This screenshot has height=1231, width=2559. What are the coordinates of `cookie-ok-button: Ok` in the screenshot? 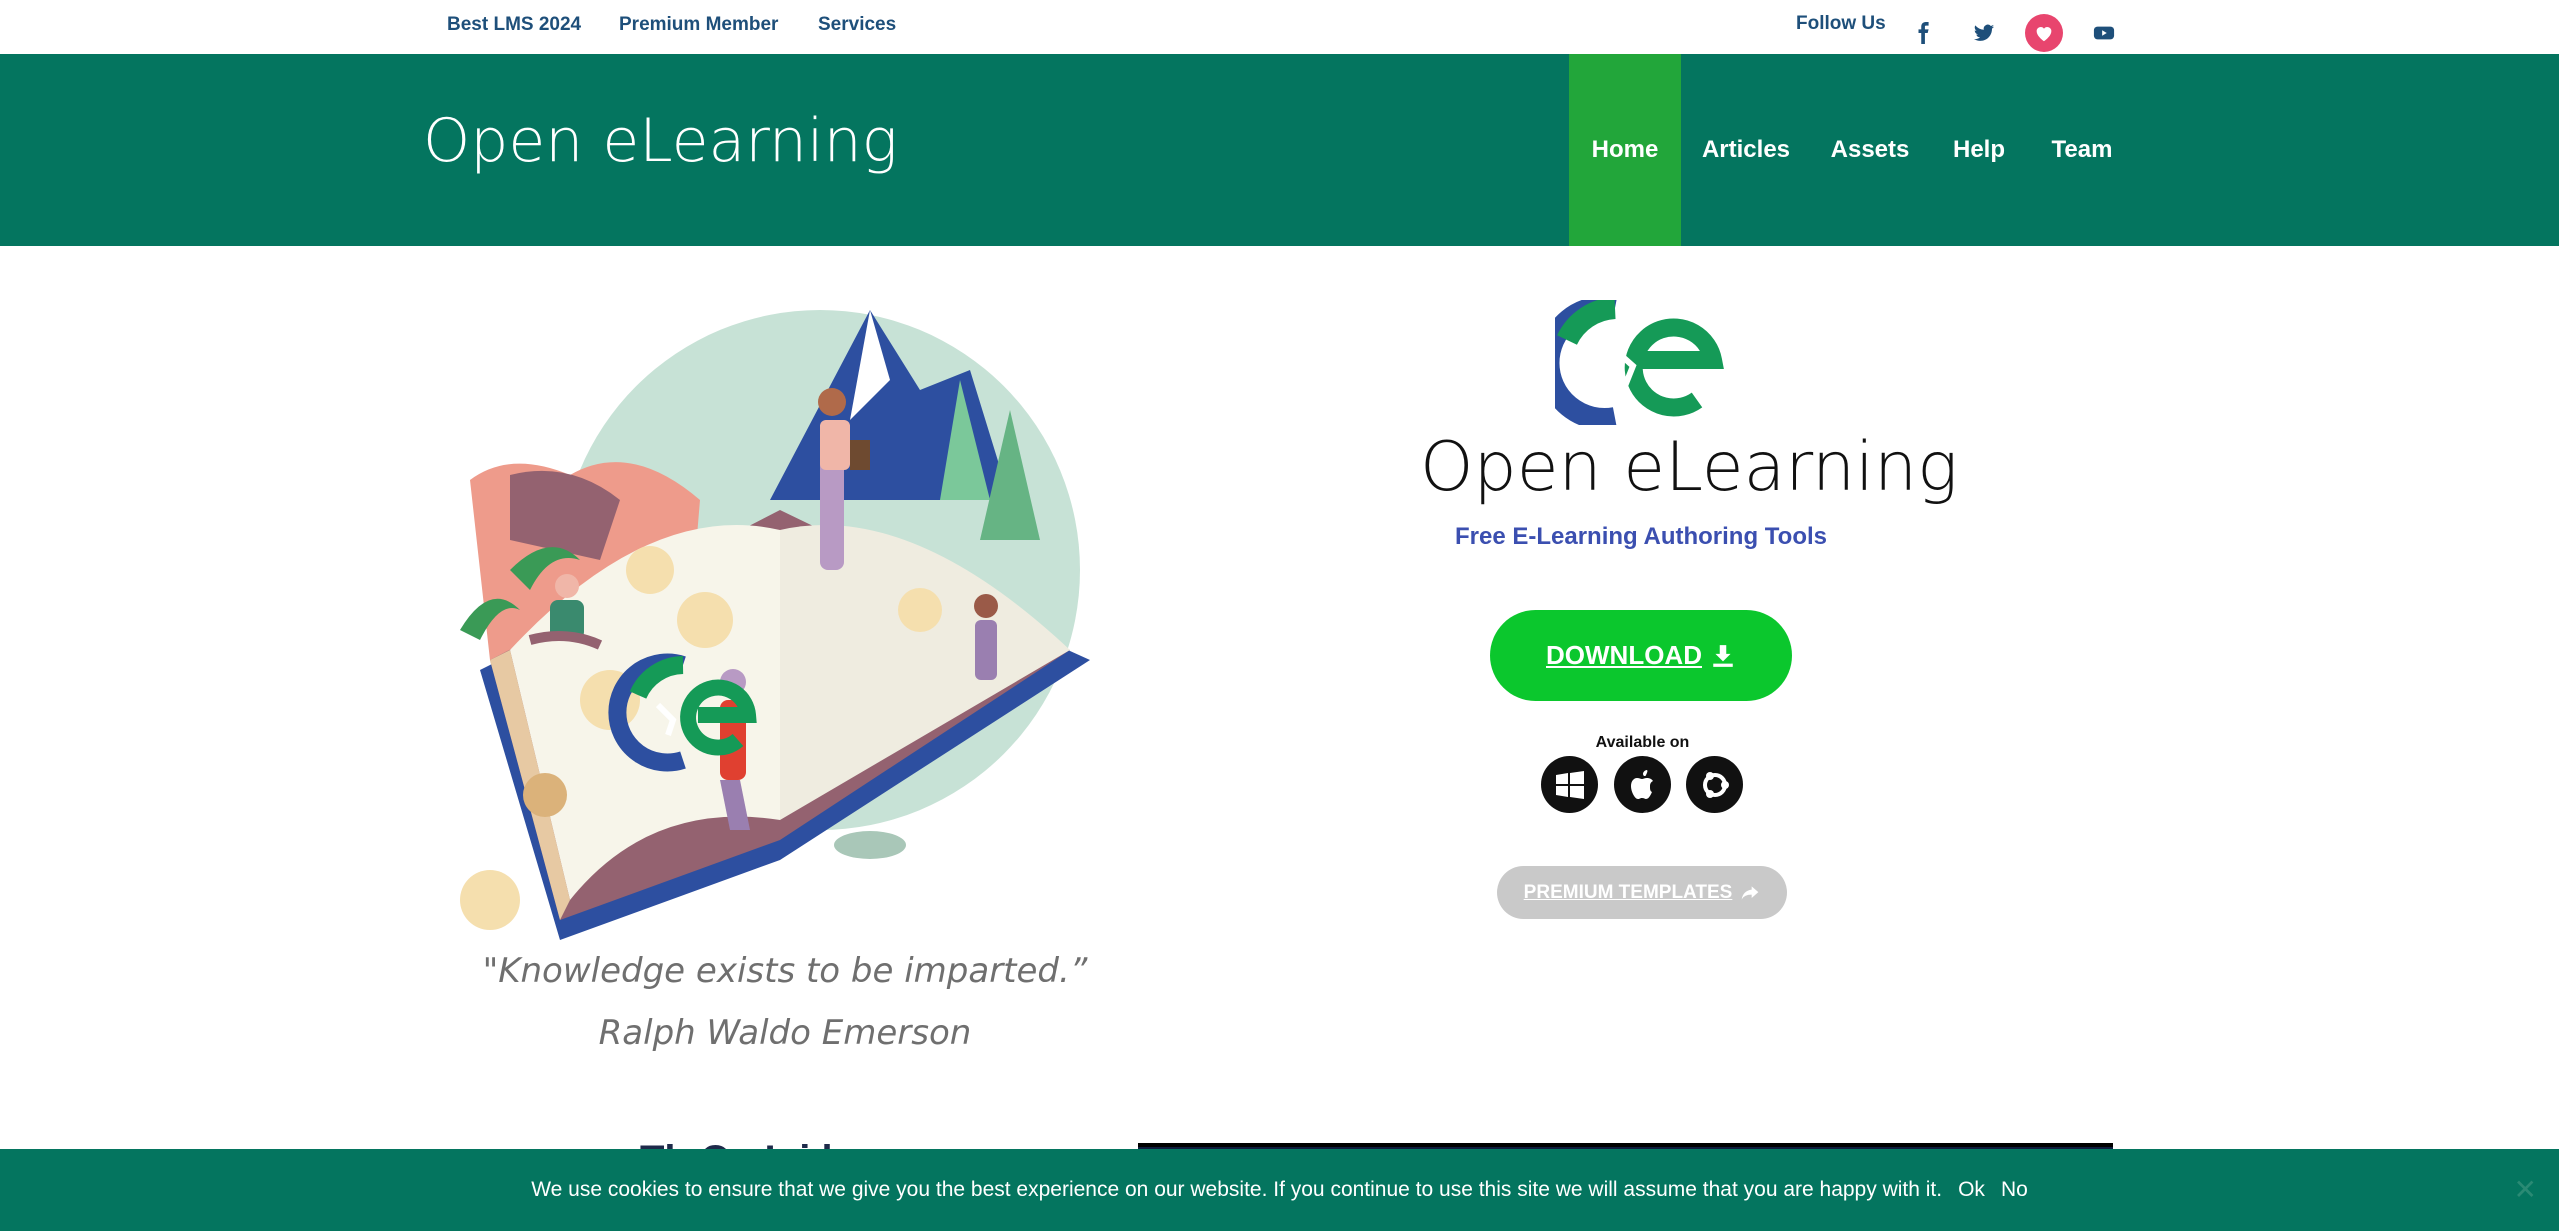 It's located at (1971, 1190).